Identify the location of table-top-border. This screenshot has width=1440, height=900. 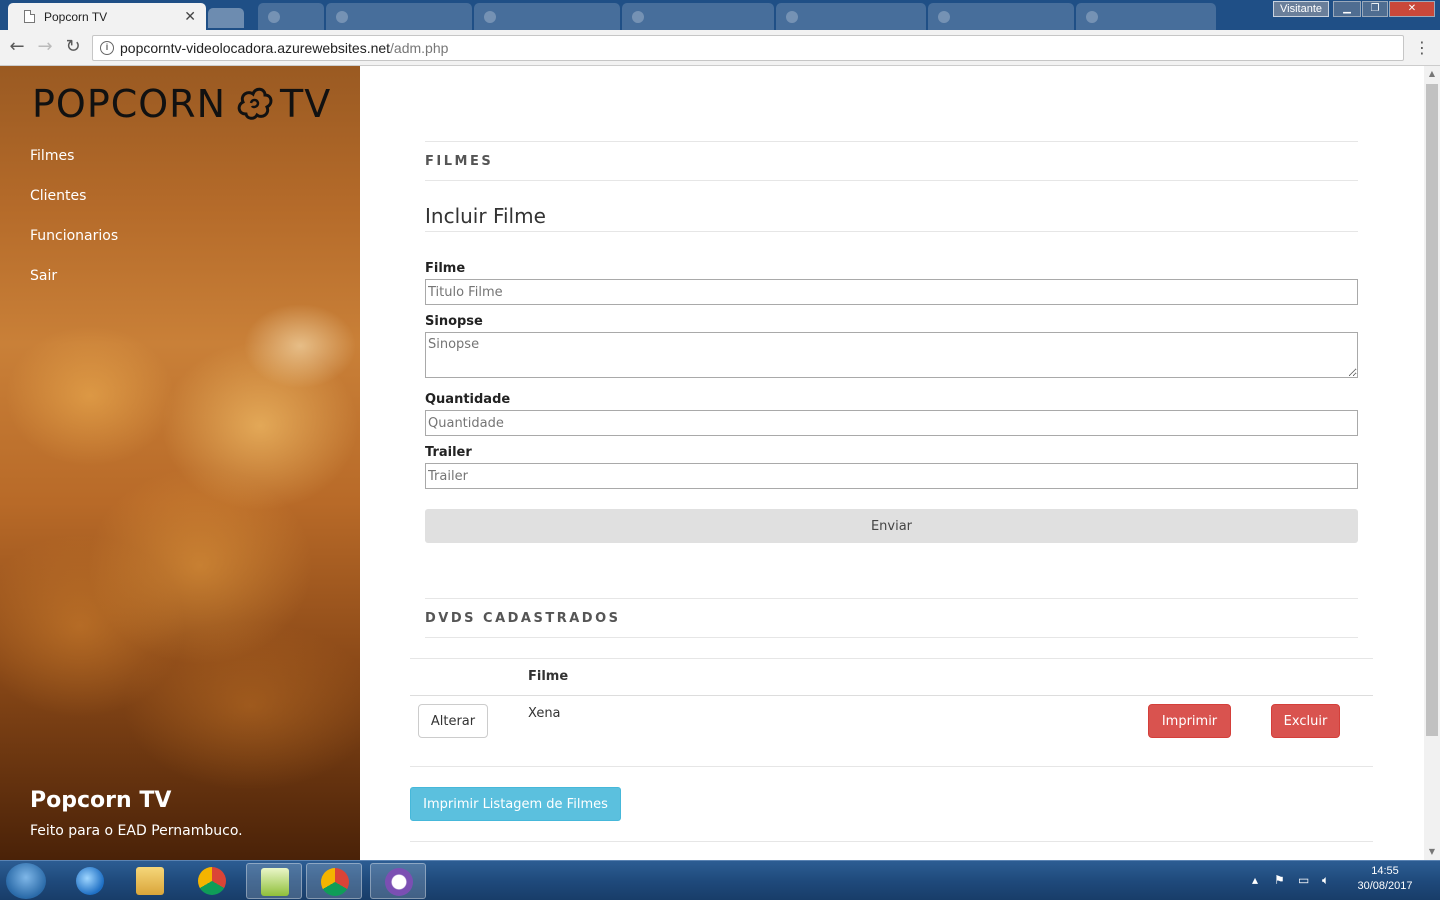
(891, 658).